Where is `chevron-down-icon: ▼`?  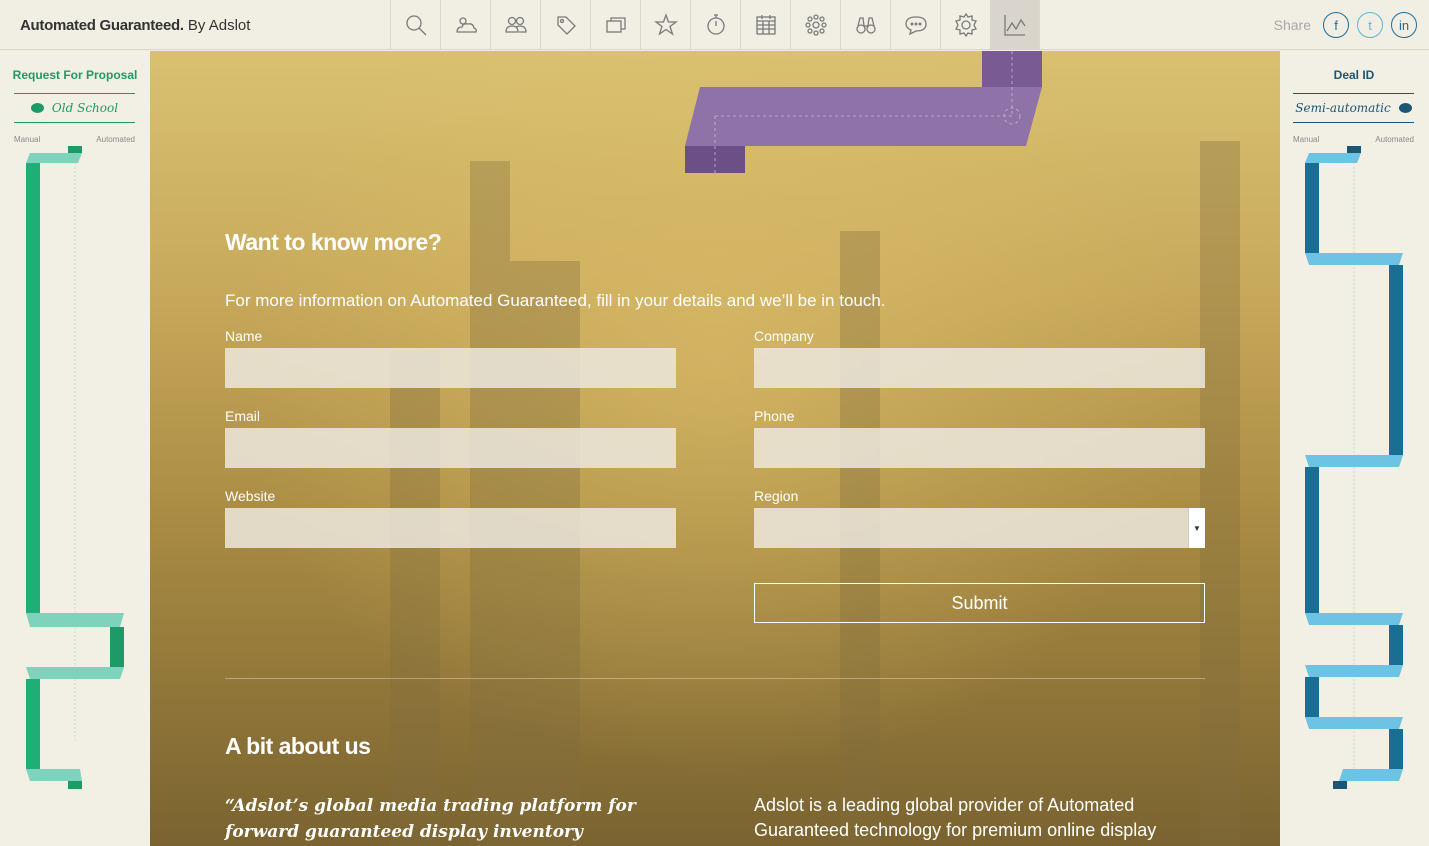 chevron-down-icon: ▼ is located at coordinates (1196, 528).